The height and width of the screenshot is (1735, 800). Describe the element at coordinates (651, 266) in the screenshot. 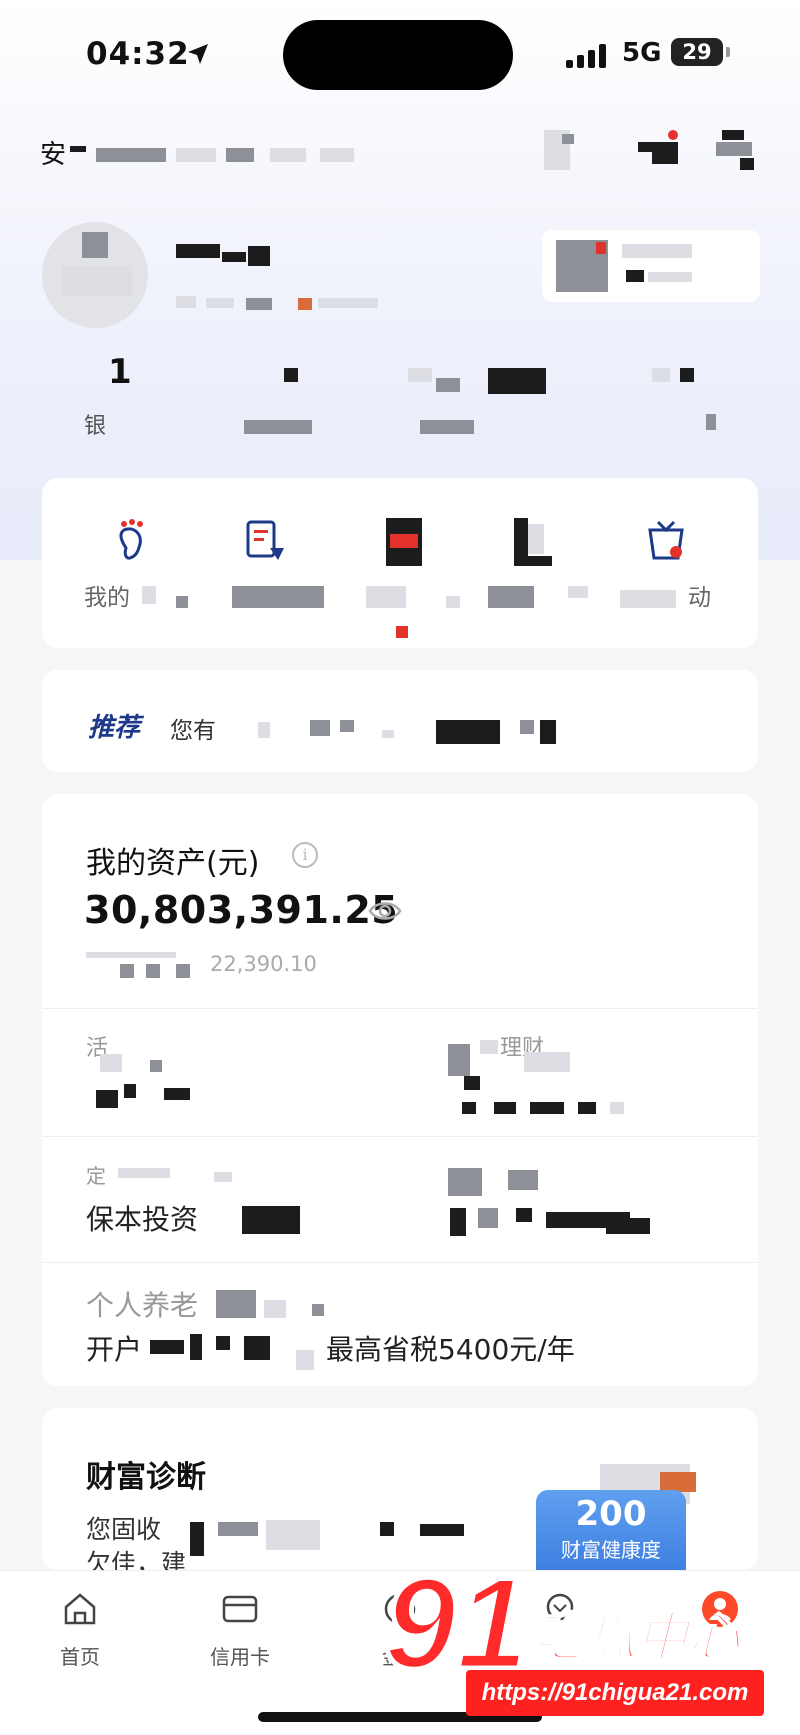

I see `promo-chip` at that location.